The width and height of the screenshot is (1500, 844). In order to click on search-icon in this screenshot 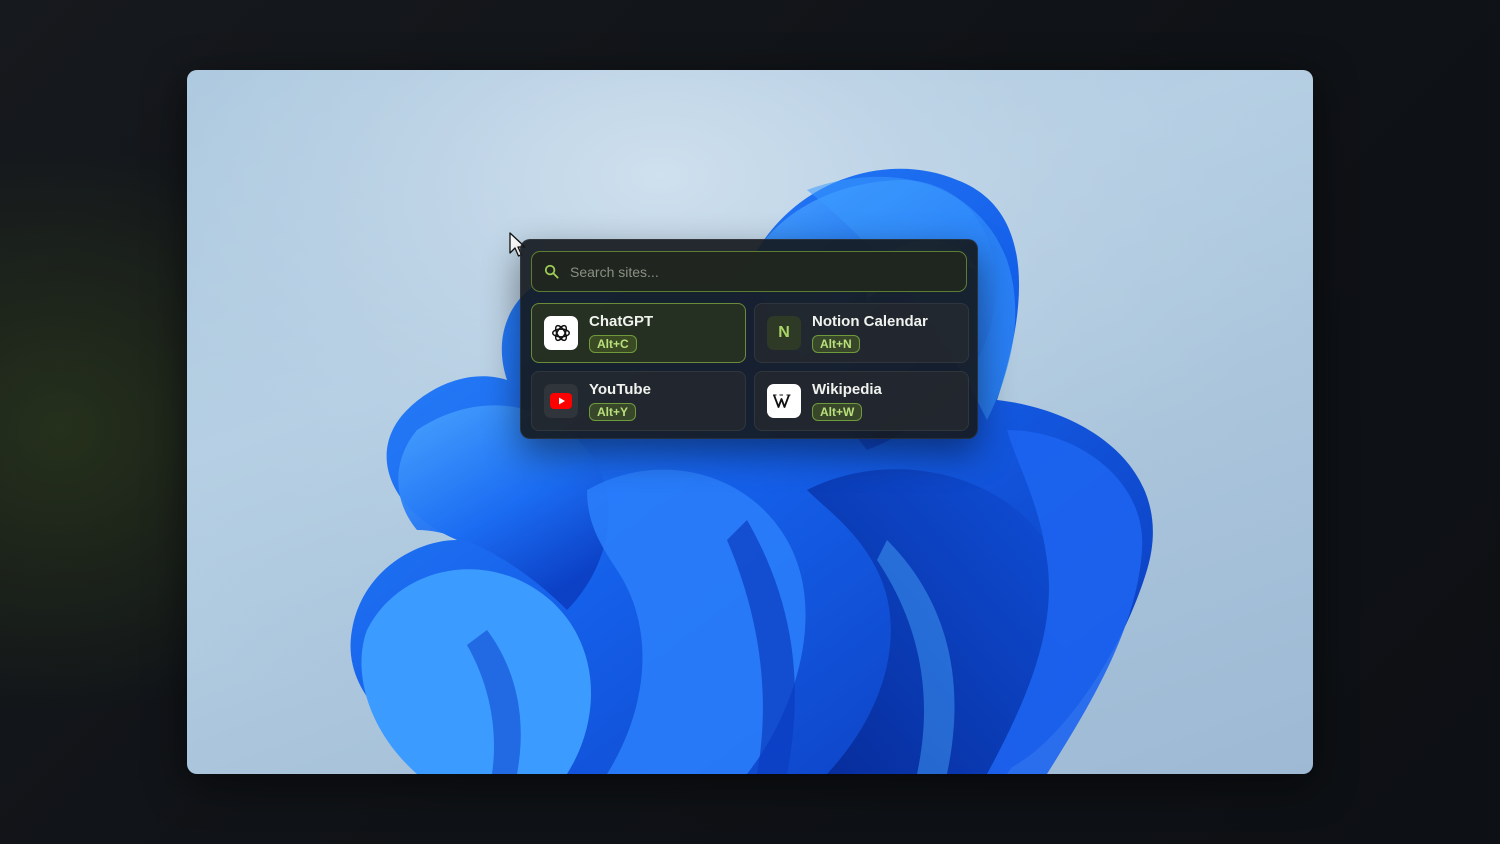, I will do `click(551, 271)`.